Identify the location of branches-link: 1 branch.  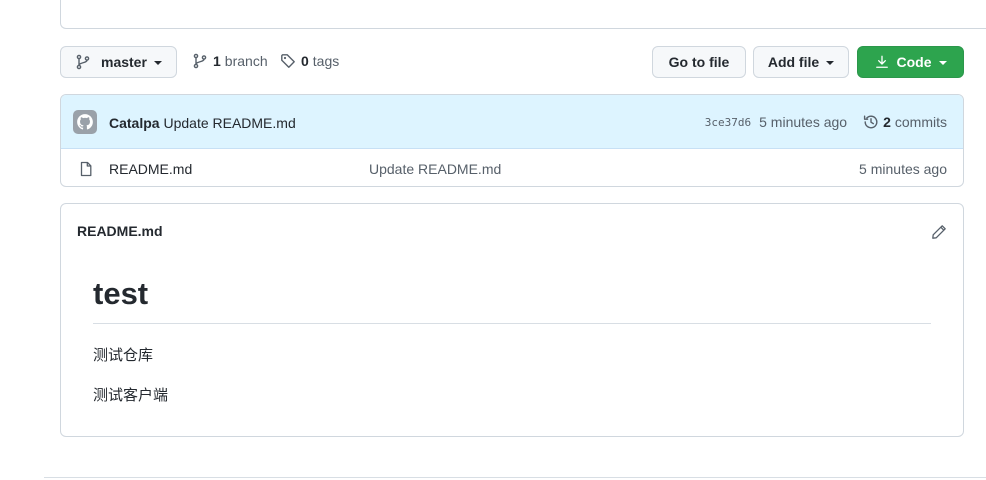
(230, 61).